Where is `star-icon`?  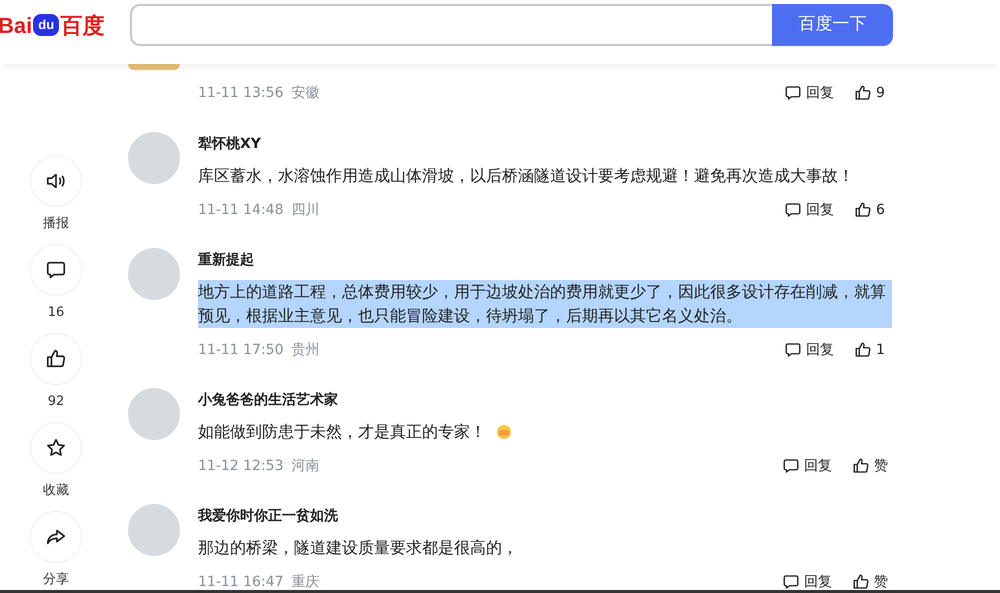
star-icon is located at coordinates (56, 448).